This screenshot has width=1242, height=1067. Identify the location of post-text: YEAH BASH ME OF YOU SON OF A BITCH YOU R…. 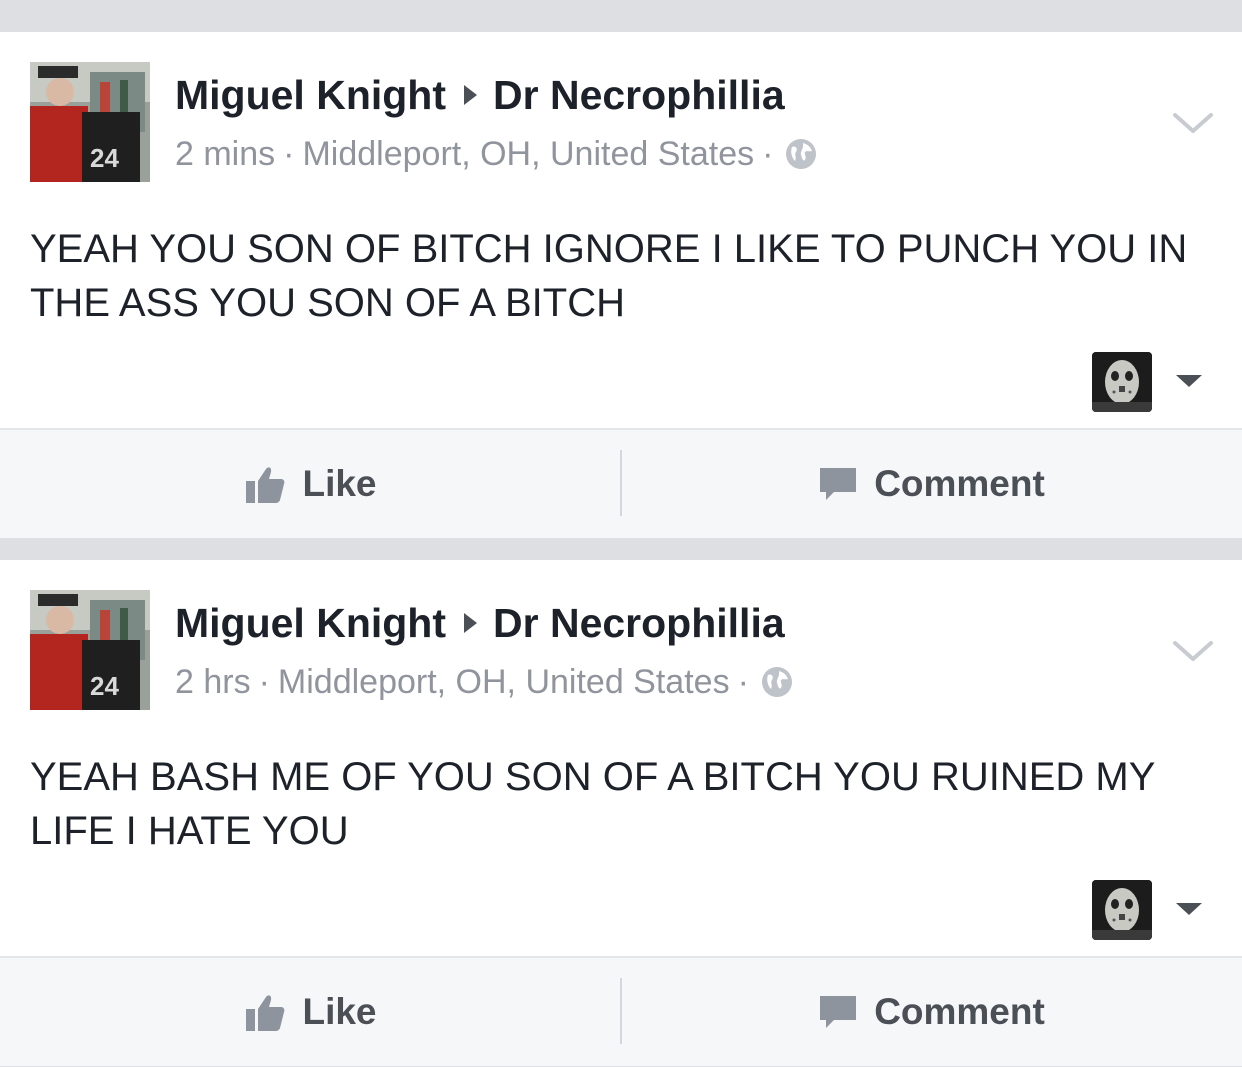
(592, 804).